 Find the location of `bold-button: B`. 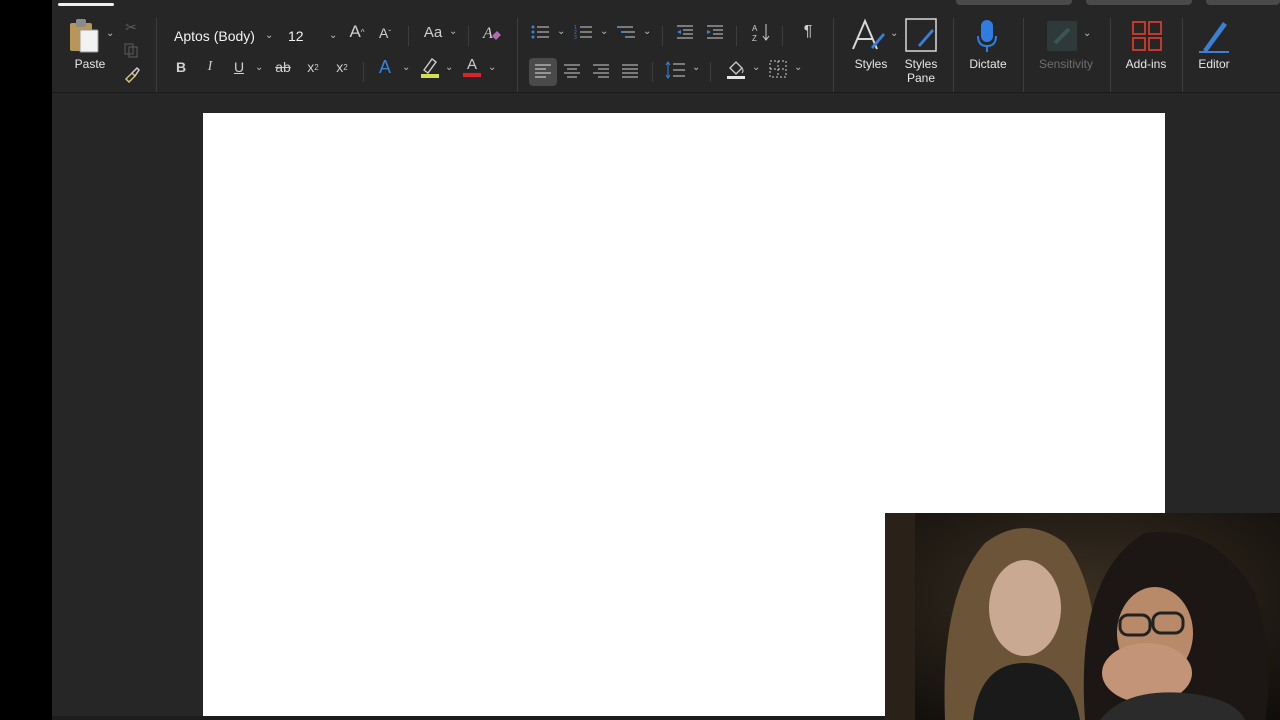

bold-button: B is located at coordinates (181, 67).